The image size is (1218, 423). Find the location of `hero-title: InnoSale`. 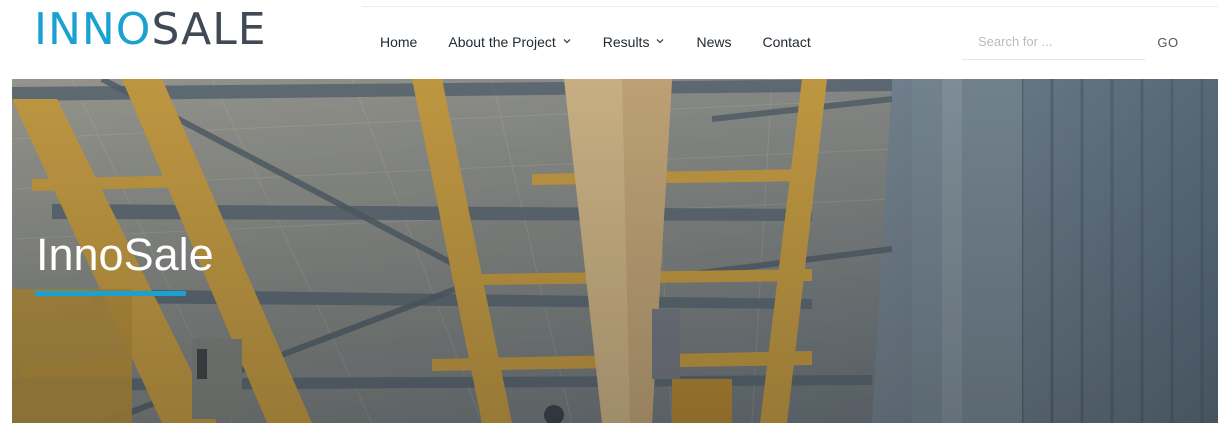

hero-title: InnoSale is located at coordinates (125, 254).